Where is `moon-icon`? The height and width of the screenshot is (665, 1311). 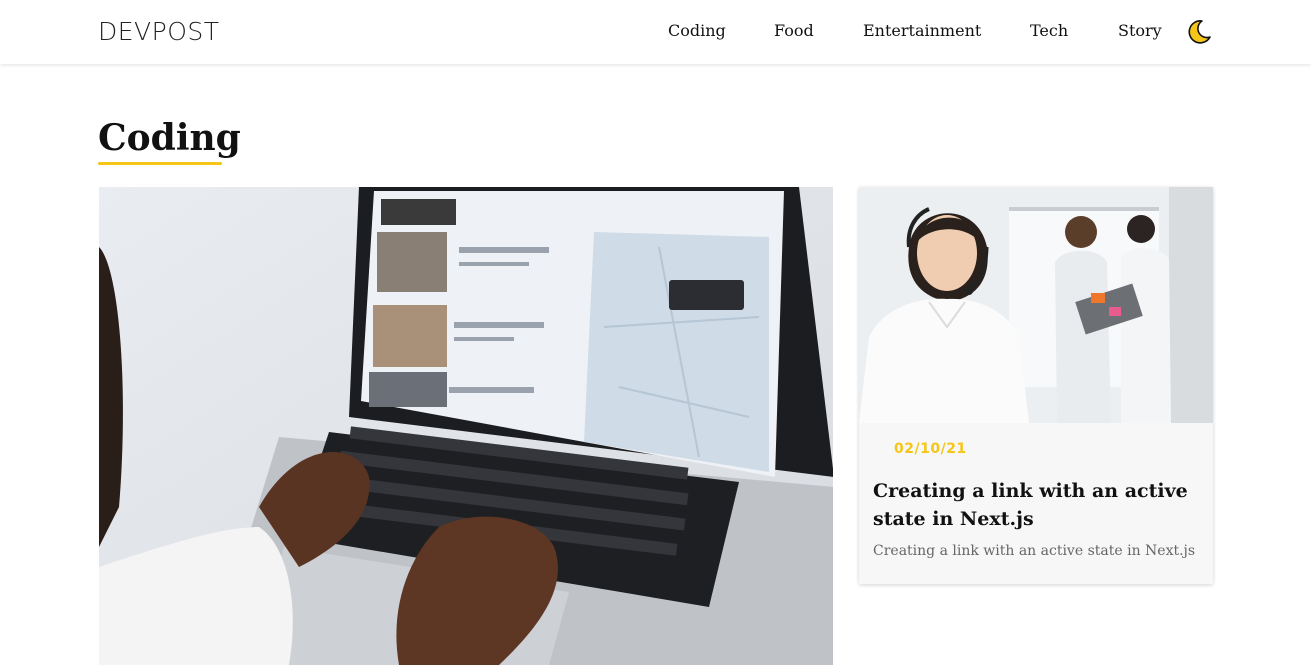
moon-icon is located at coordinates (1199, 32).